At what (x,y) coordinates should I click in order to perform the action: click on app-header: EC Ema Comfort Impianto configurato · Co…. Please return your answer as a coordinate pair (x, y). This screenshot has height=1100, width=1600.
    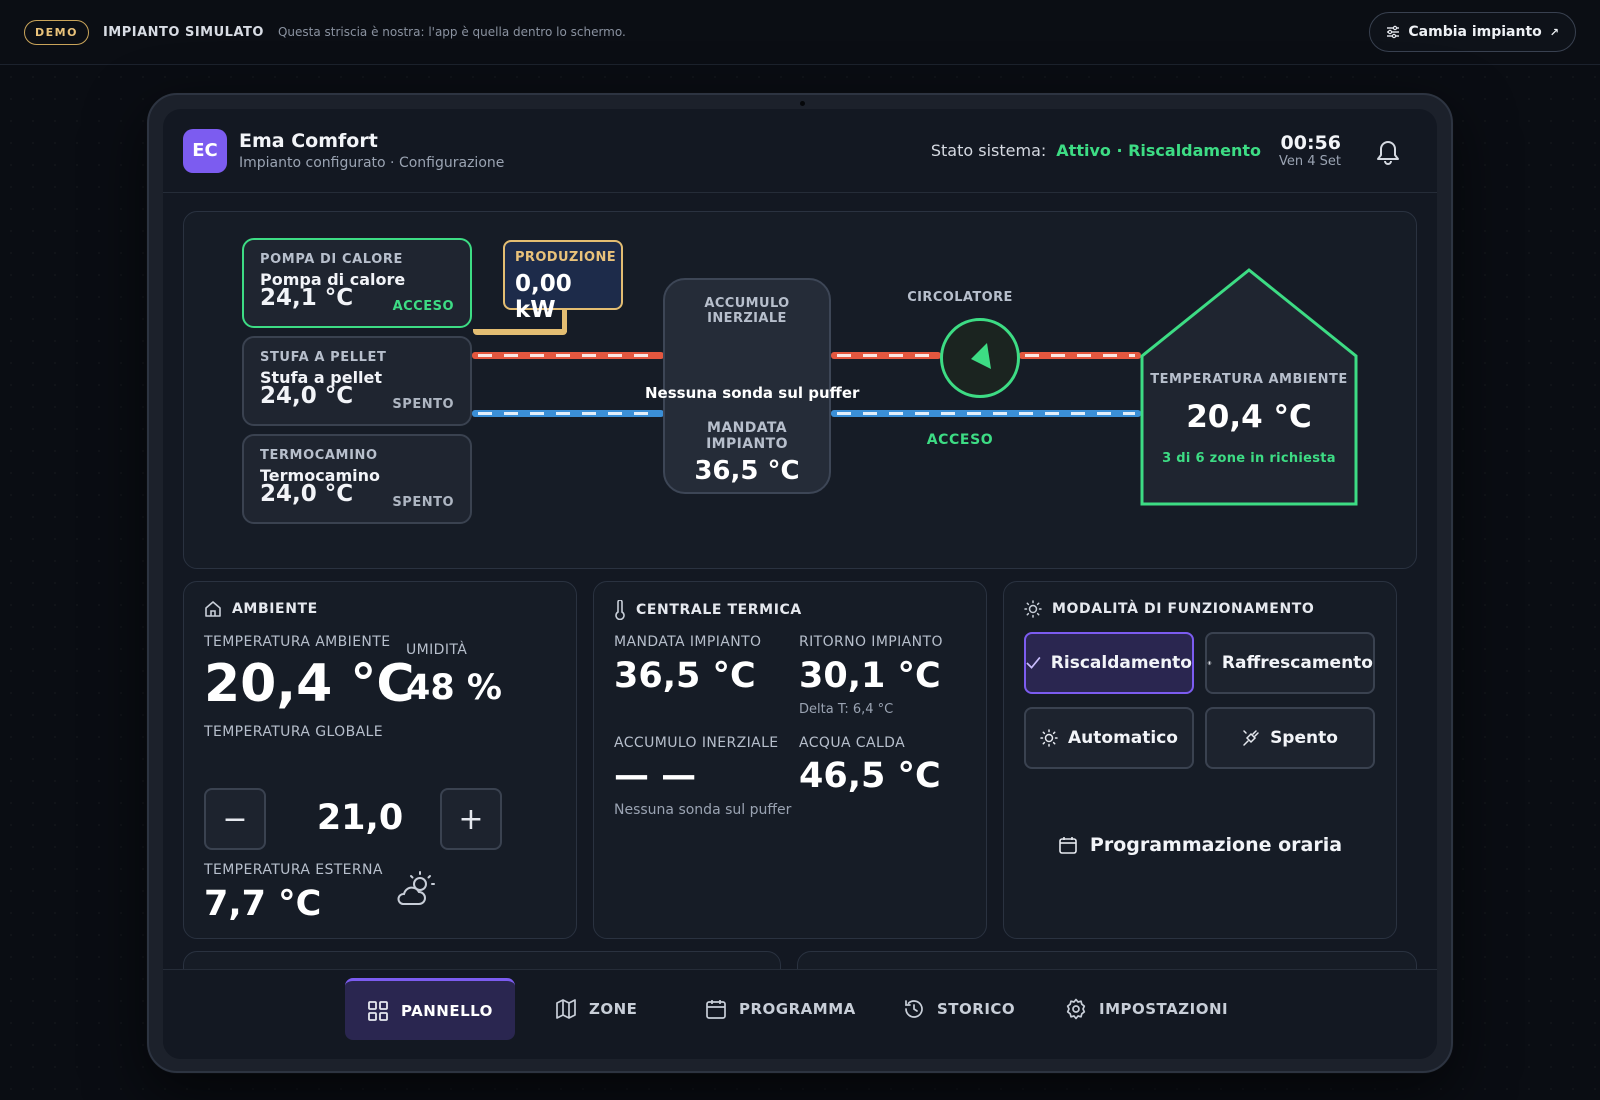
    Looking at the image, I should click on (800, 151).